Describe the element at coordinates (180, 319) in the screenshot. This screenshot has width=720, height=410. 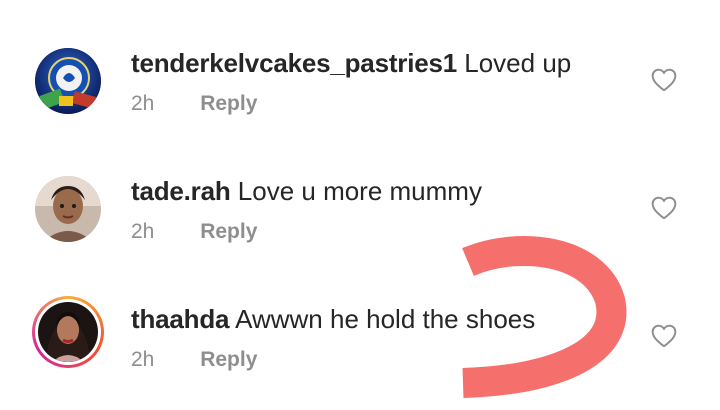
I see `comment-username: thaahda` at that location.